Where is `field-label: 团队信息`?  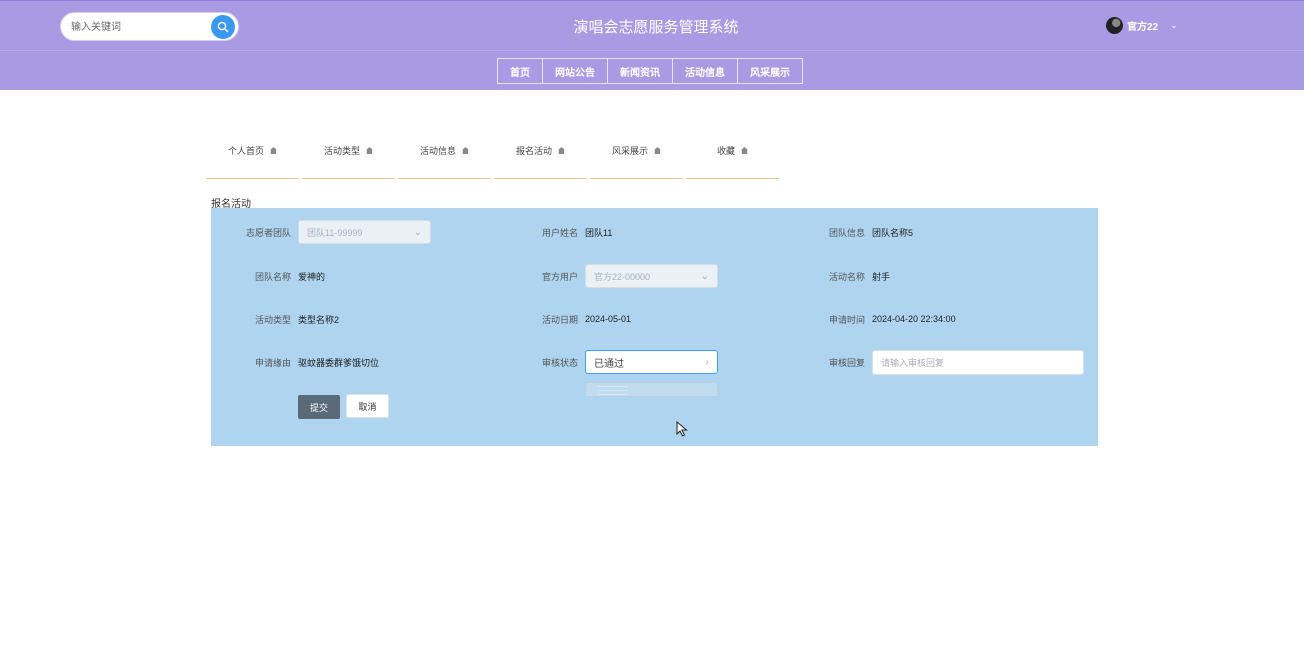
field-label: 团队信息 is located at coordinates (846, 232).